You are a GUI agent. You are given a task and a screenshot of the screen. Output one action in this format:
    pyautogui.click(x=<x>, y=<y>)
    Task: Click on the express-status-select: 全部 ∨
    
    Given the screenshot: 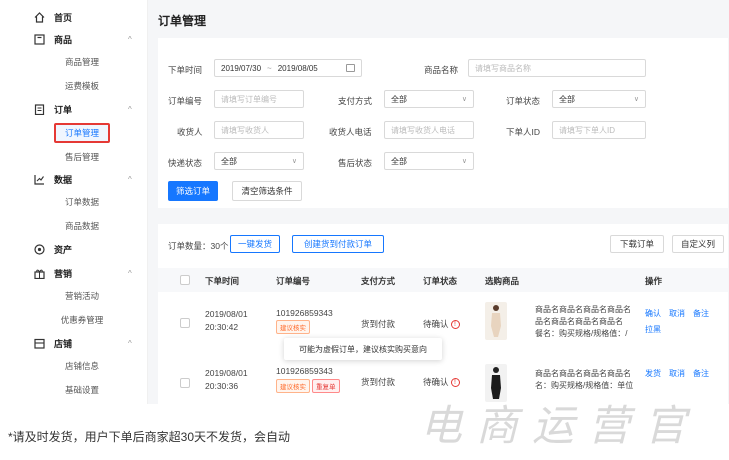 What is the action you would take?
    pyautogui.click(x=259, y=161)
    